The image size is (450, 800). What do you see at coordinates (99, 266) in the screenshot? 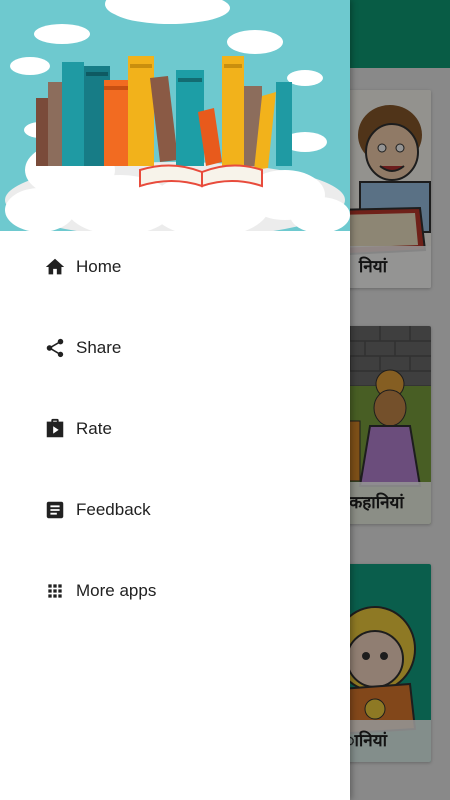
I see `menu-item-label: Home` at bounding box center [99, 266].